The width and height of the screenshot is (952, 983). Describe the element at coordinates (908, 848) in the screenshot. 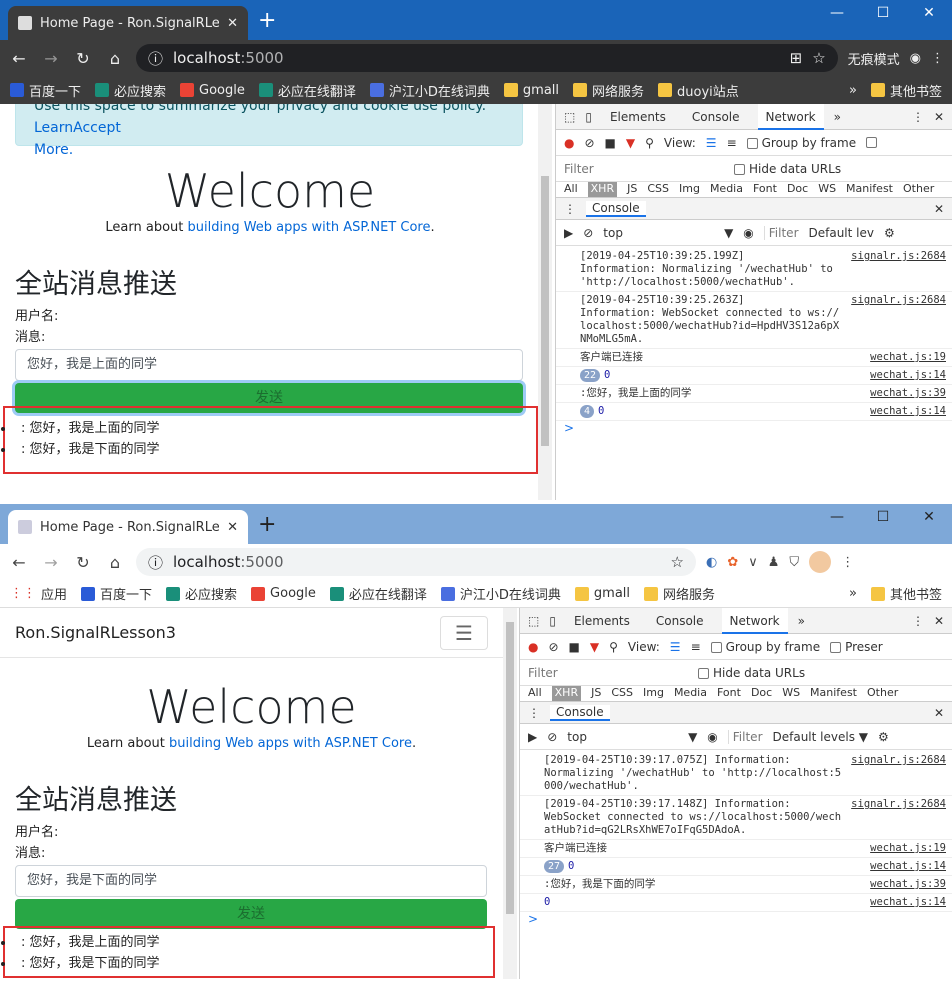

I see `log-source-link: wechat.js:19` at that location.